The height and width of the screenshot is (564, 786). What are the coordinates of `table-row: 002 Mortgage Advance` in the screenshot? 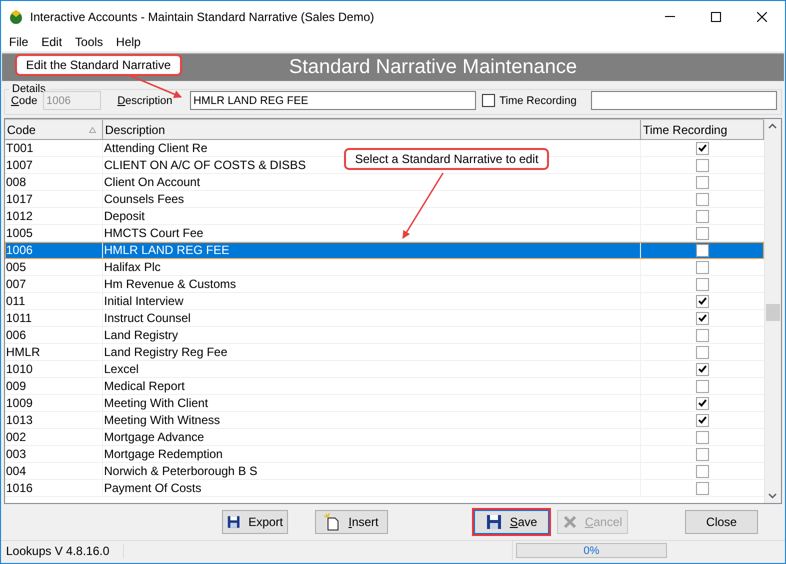 It's located at (384, 437).